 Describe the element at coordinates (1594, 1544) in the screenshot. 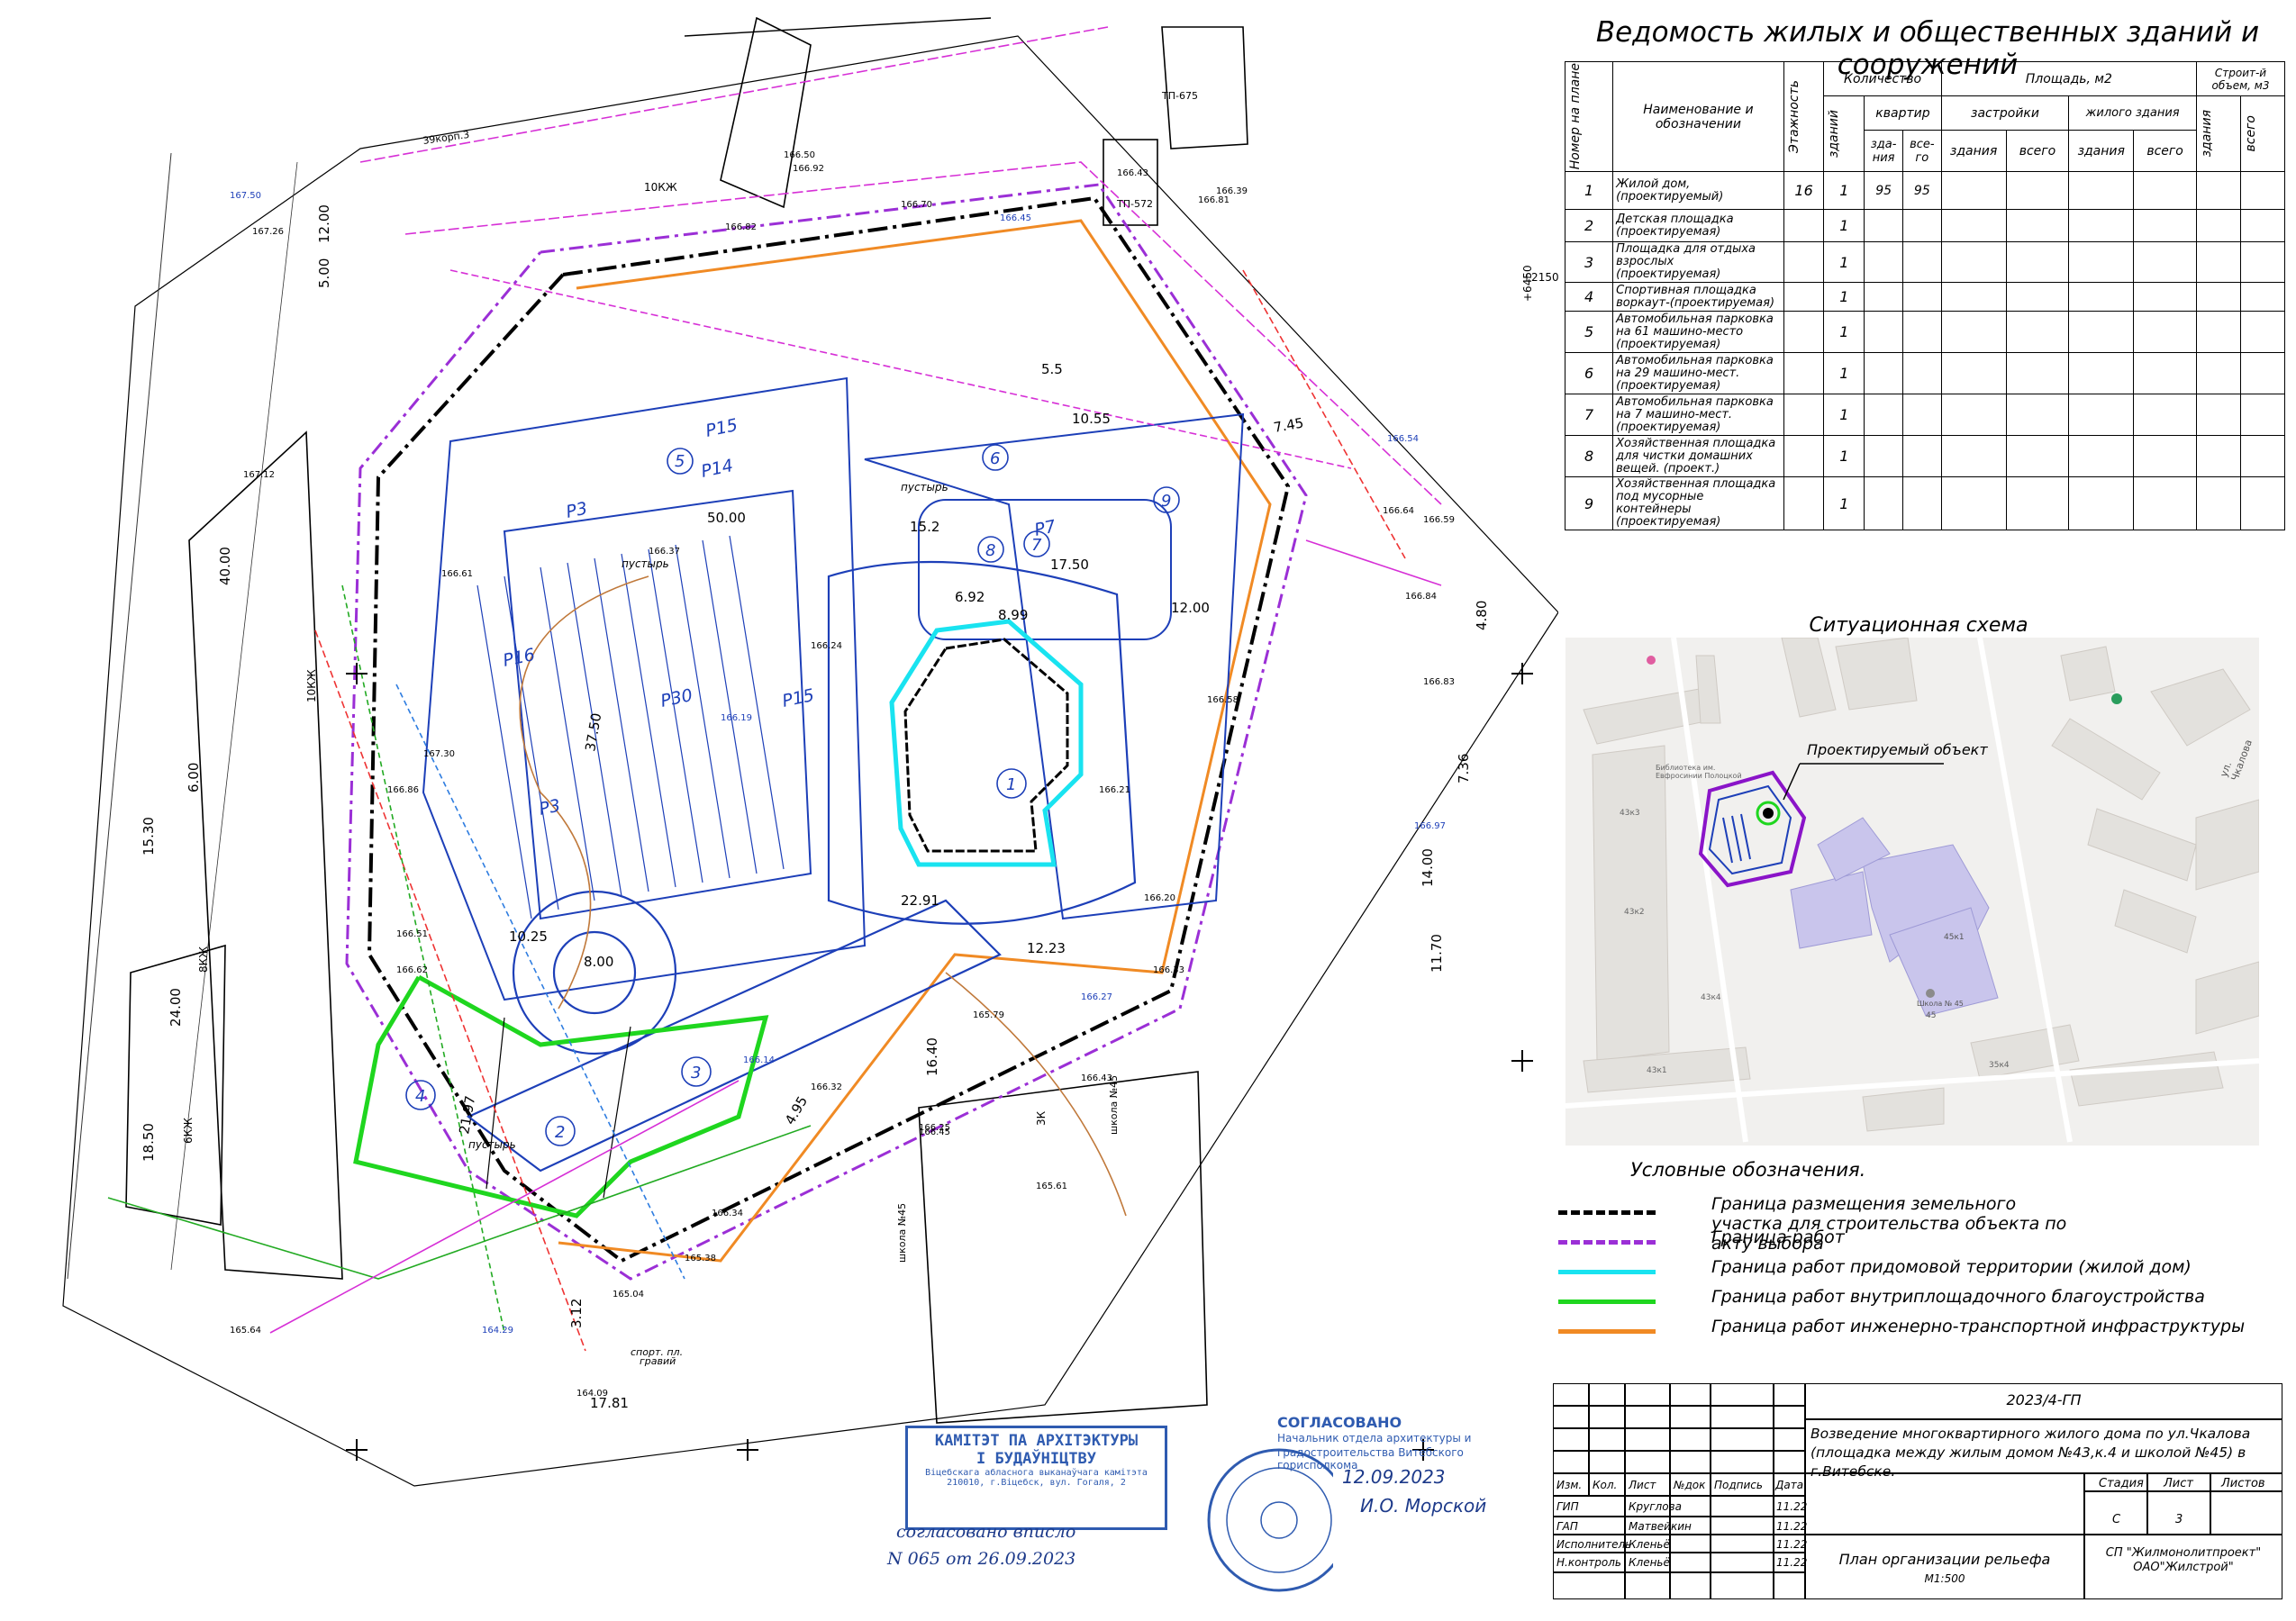

I see `person-role: Исполнитель` at that location.